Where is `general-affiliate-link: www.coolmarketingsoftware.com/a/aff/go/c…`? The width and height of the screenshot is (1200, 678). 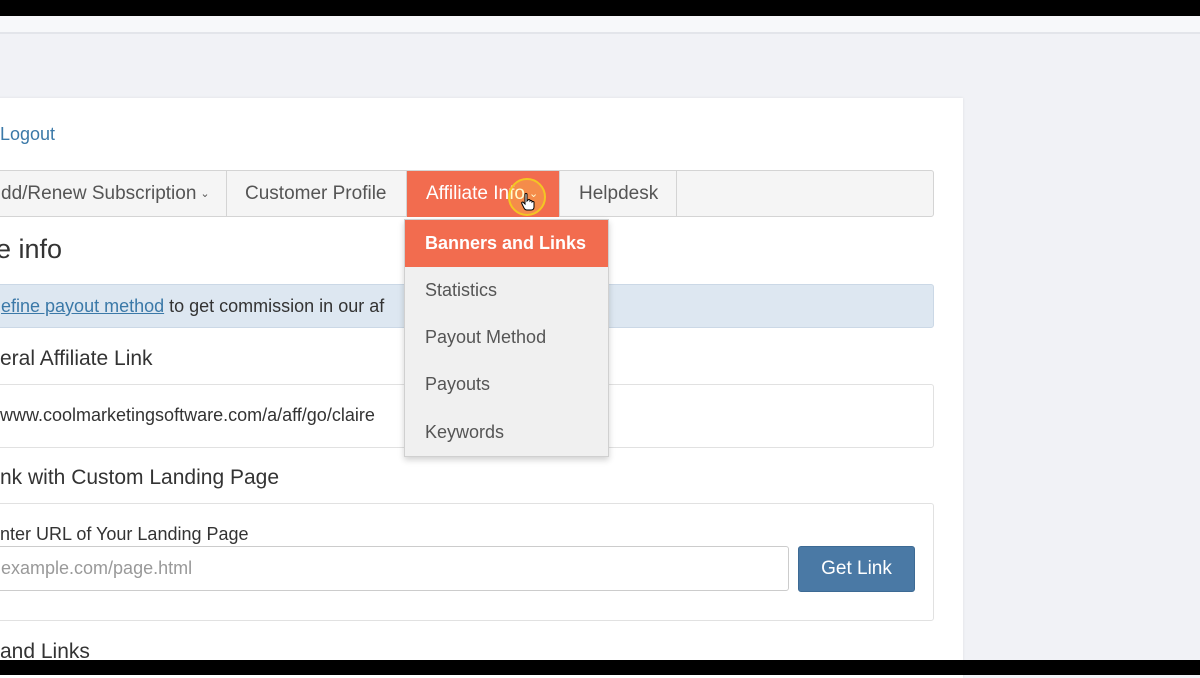 general-affiliate-link: www.coolmarketingsoftware.com/a/aff/go/c… is located at coordinates (187, 415).